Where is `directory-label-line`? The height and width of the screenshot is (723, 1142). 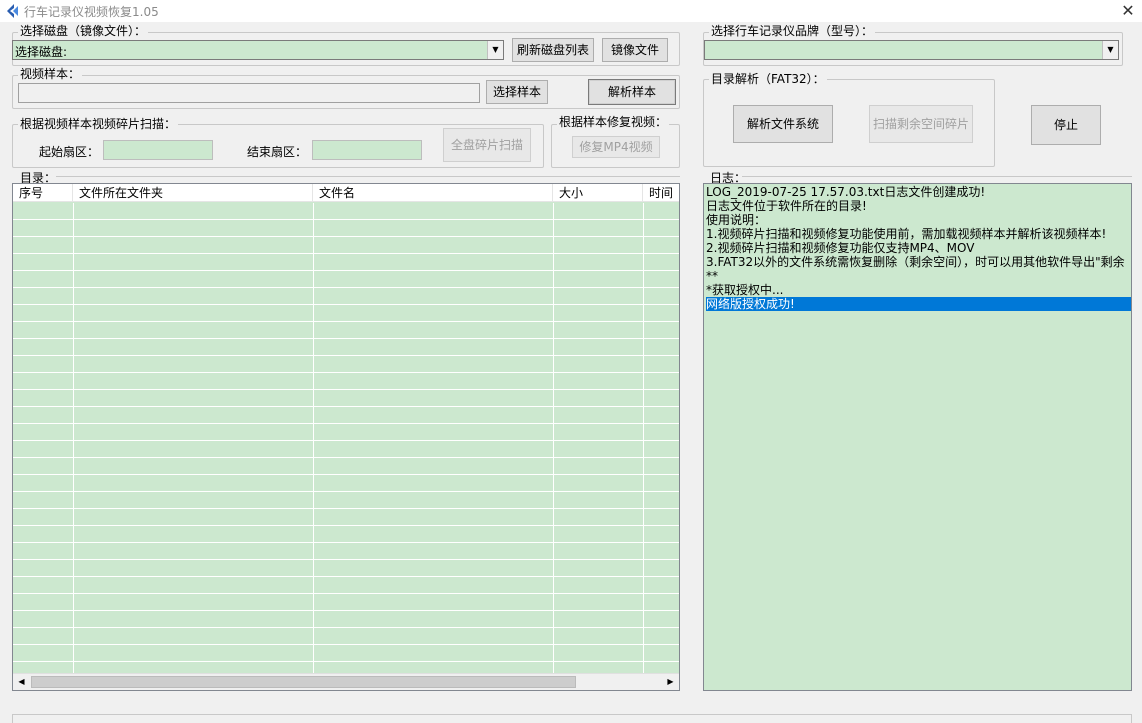 directory-label-line is located at coordinates (368, 176).